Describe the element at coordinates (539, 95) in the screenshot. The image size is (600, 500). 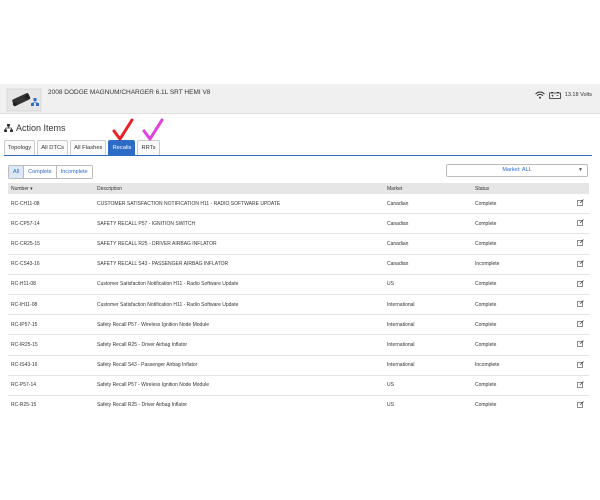
I see `wifi-icon` at that location.